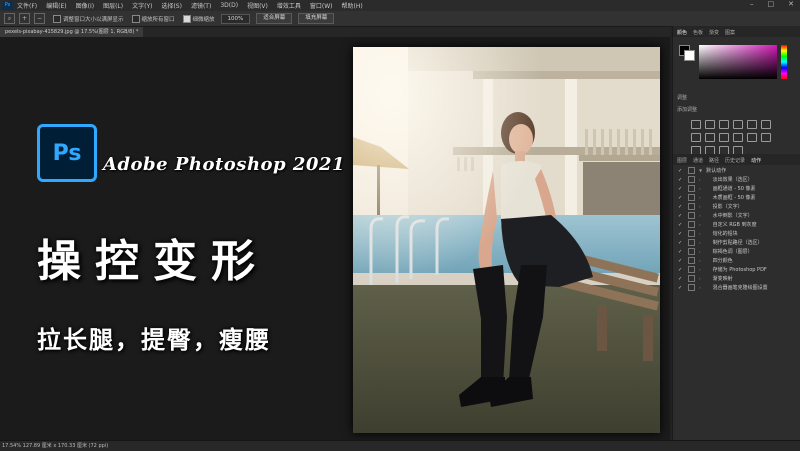 The image size is (800, 451). Describe the element at coordinates (696, 124) in the screenshot. I see `brightness-icon` at that location.